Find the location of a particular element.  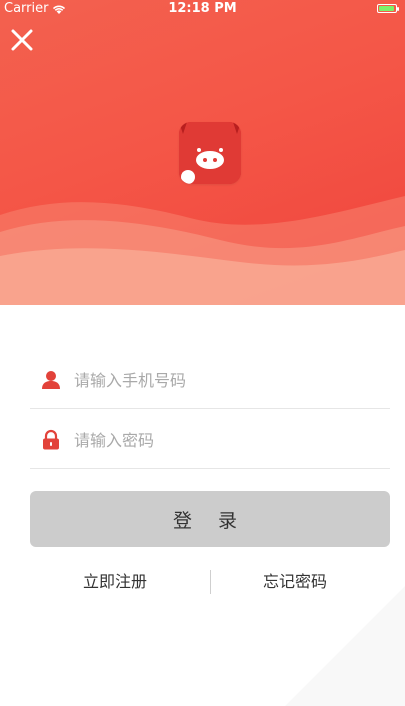

password-field is located at coordinates (210, 440).